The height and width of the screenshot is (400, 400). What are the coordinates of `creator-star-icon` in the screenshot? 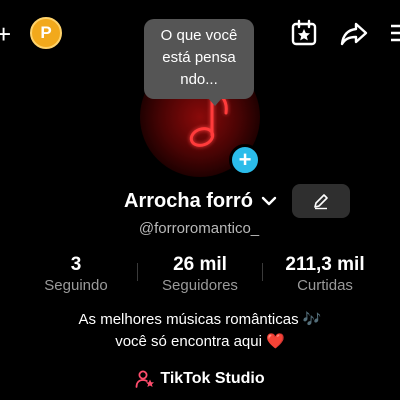 It's located at (145, 379).